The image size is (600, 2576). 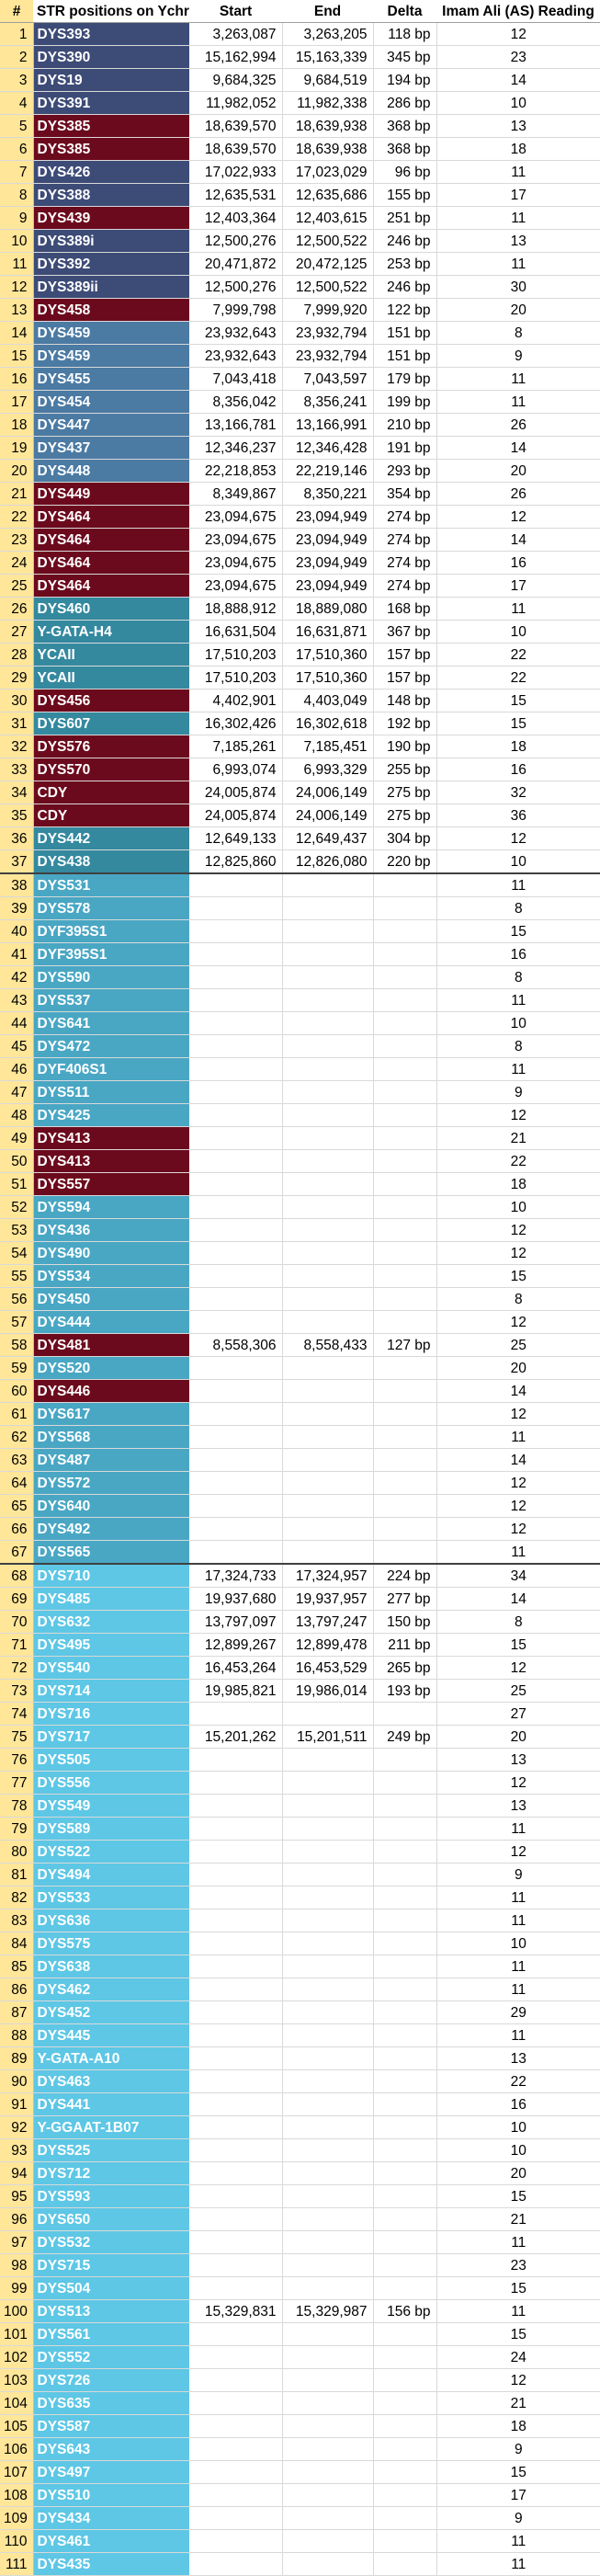 What do you see at coordinates (235, 218) in the screenshot?
I see `cell-start-pos: 12,403,364` at bounding box center [235, 218].